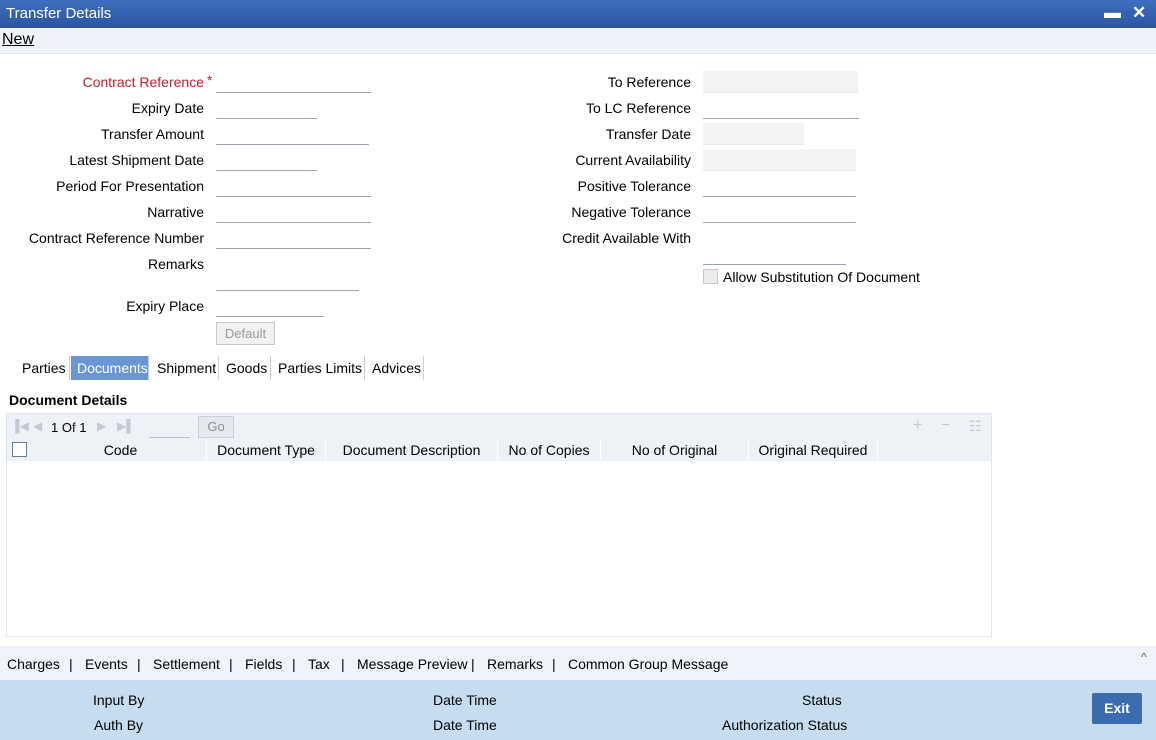 This screenshot has height=740, width=1156. Describe the element at coordinates (143, 82) in the screenshot. I see `contract-reference-label: Contract Reference` at that location.